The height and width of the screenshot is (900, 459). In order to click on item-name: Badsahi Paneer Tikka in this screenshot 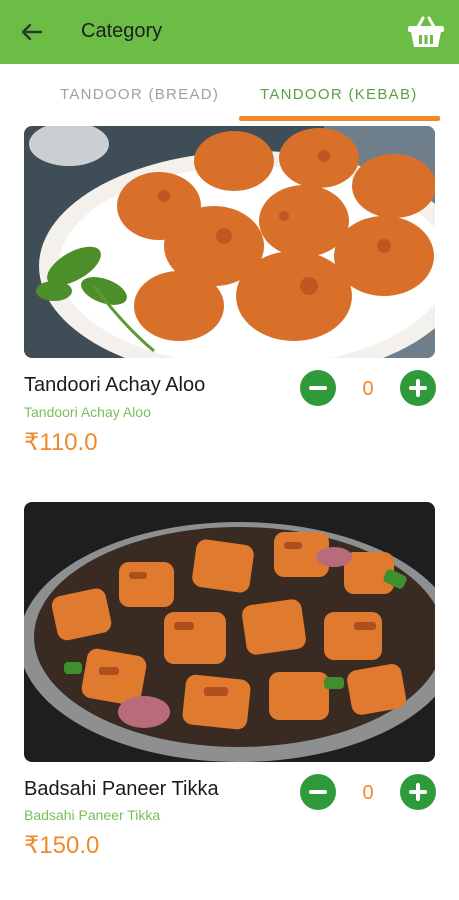, I will do `click(121, 789)`.